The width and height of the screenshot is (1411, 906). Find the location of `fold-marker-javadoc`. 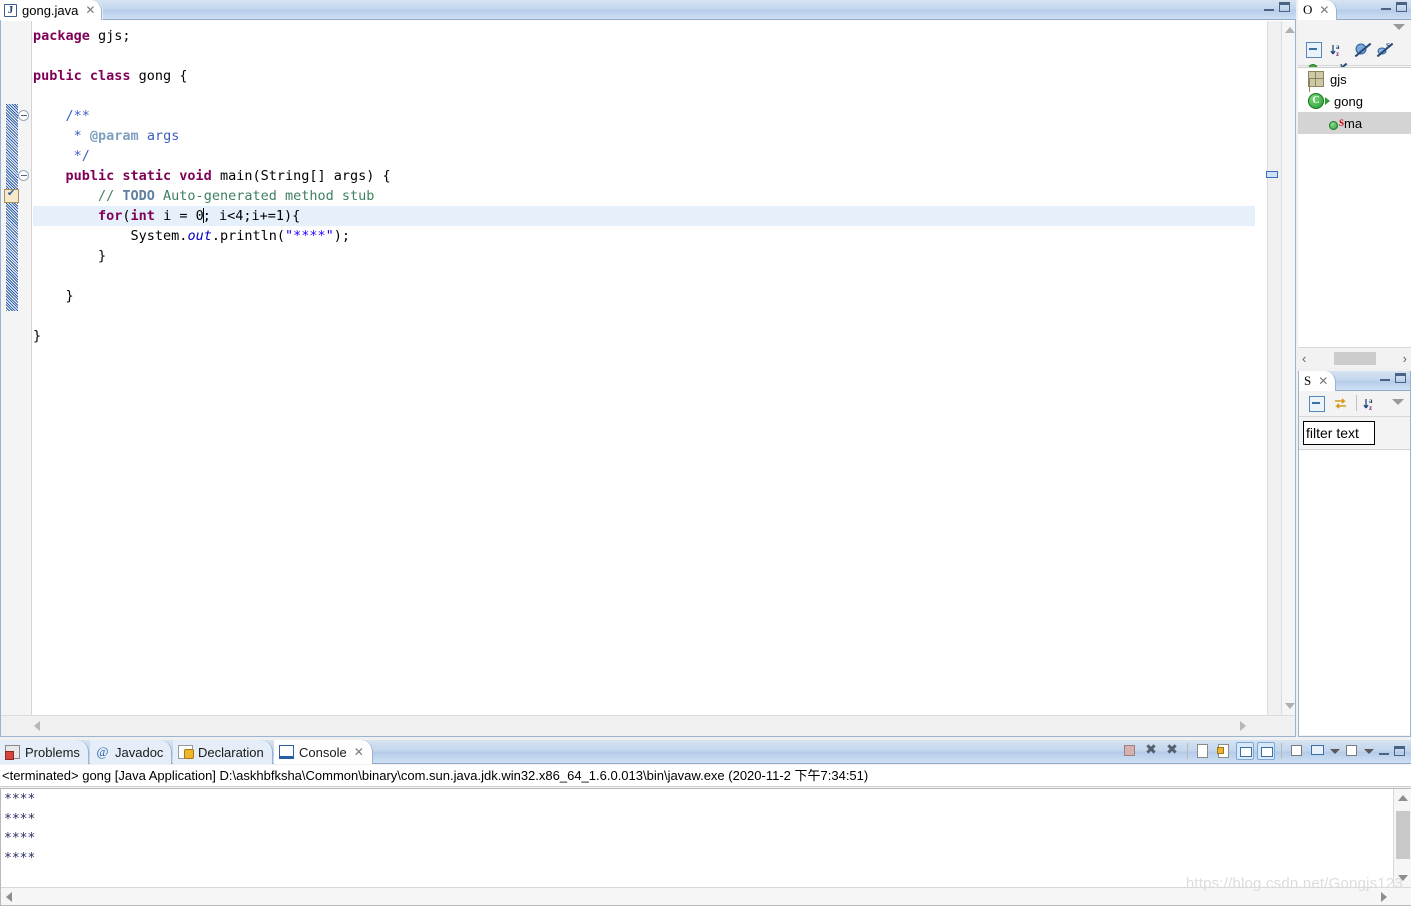

fold-marker-javadoc is located at coordinates (23, 115).